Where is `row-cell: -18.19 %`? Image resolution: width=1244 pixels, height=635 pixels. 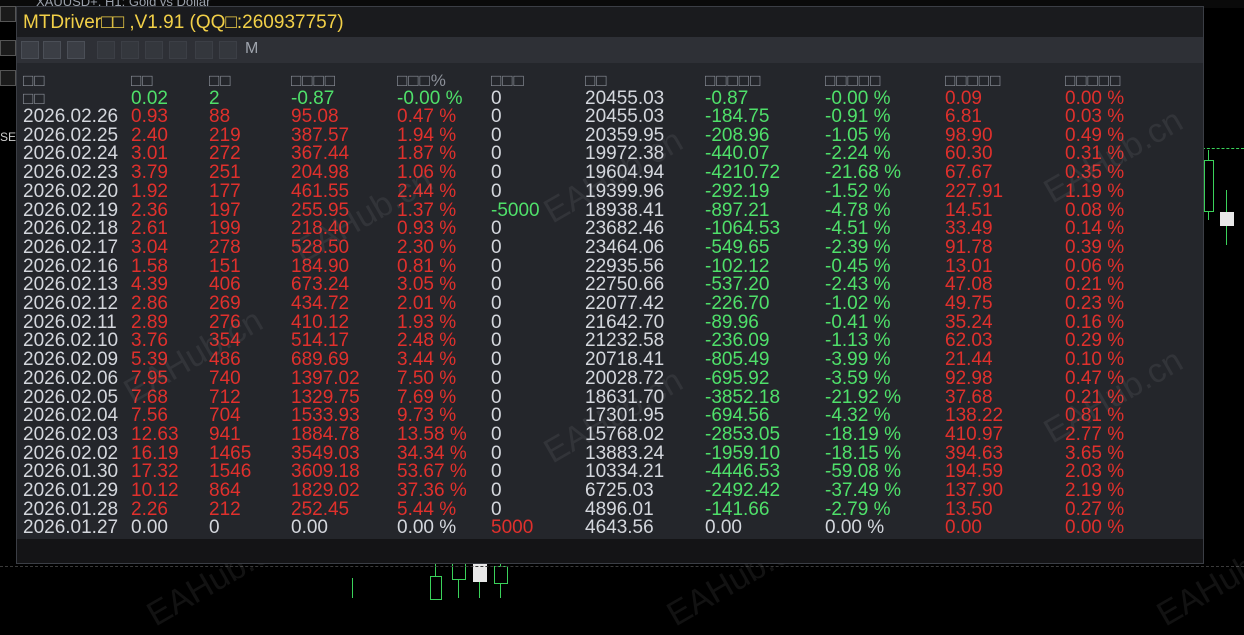 row-cell: -18.19 % is located at coordinates (863, 434).